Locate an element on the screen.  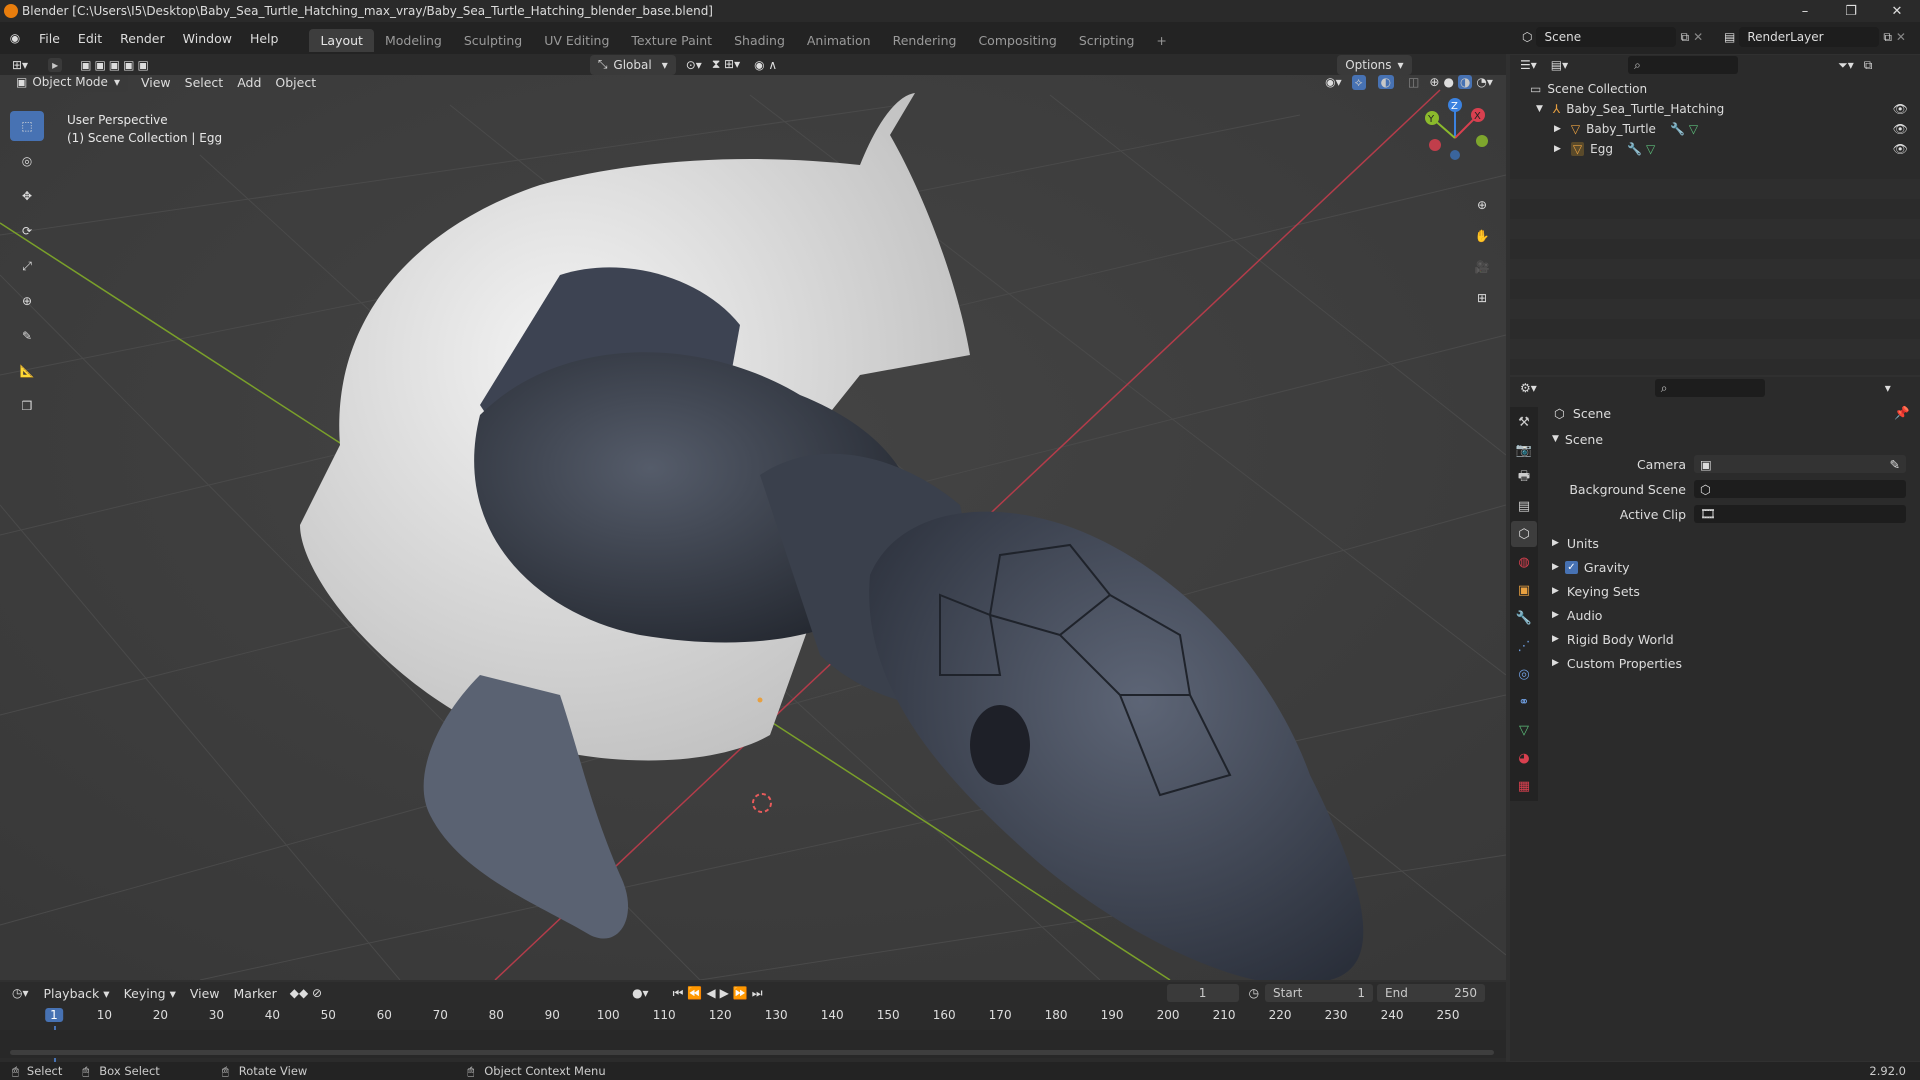
renderlayer-field: RenderLayer is located at coordinates (1809, 37).